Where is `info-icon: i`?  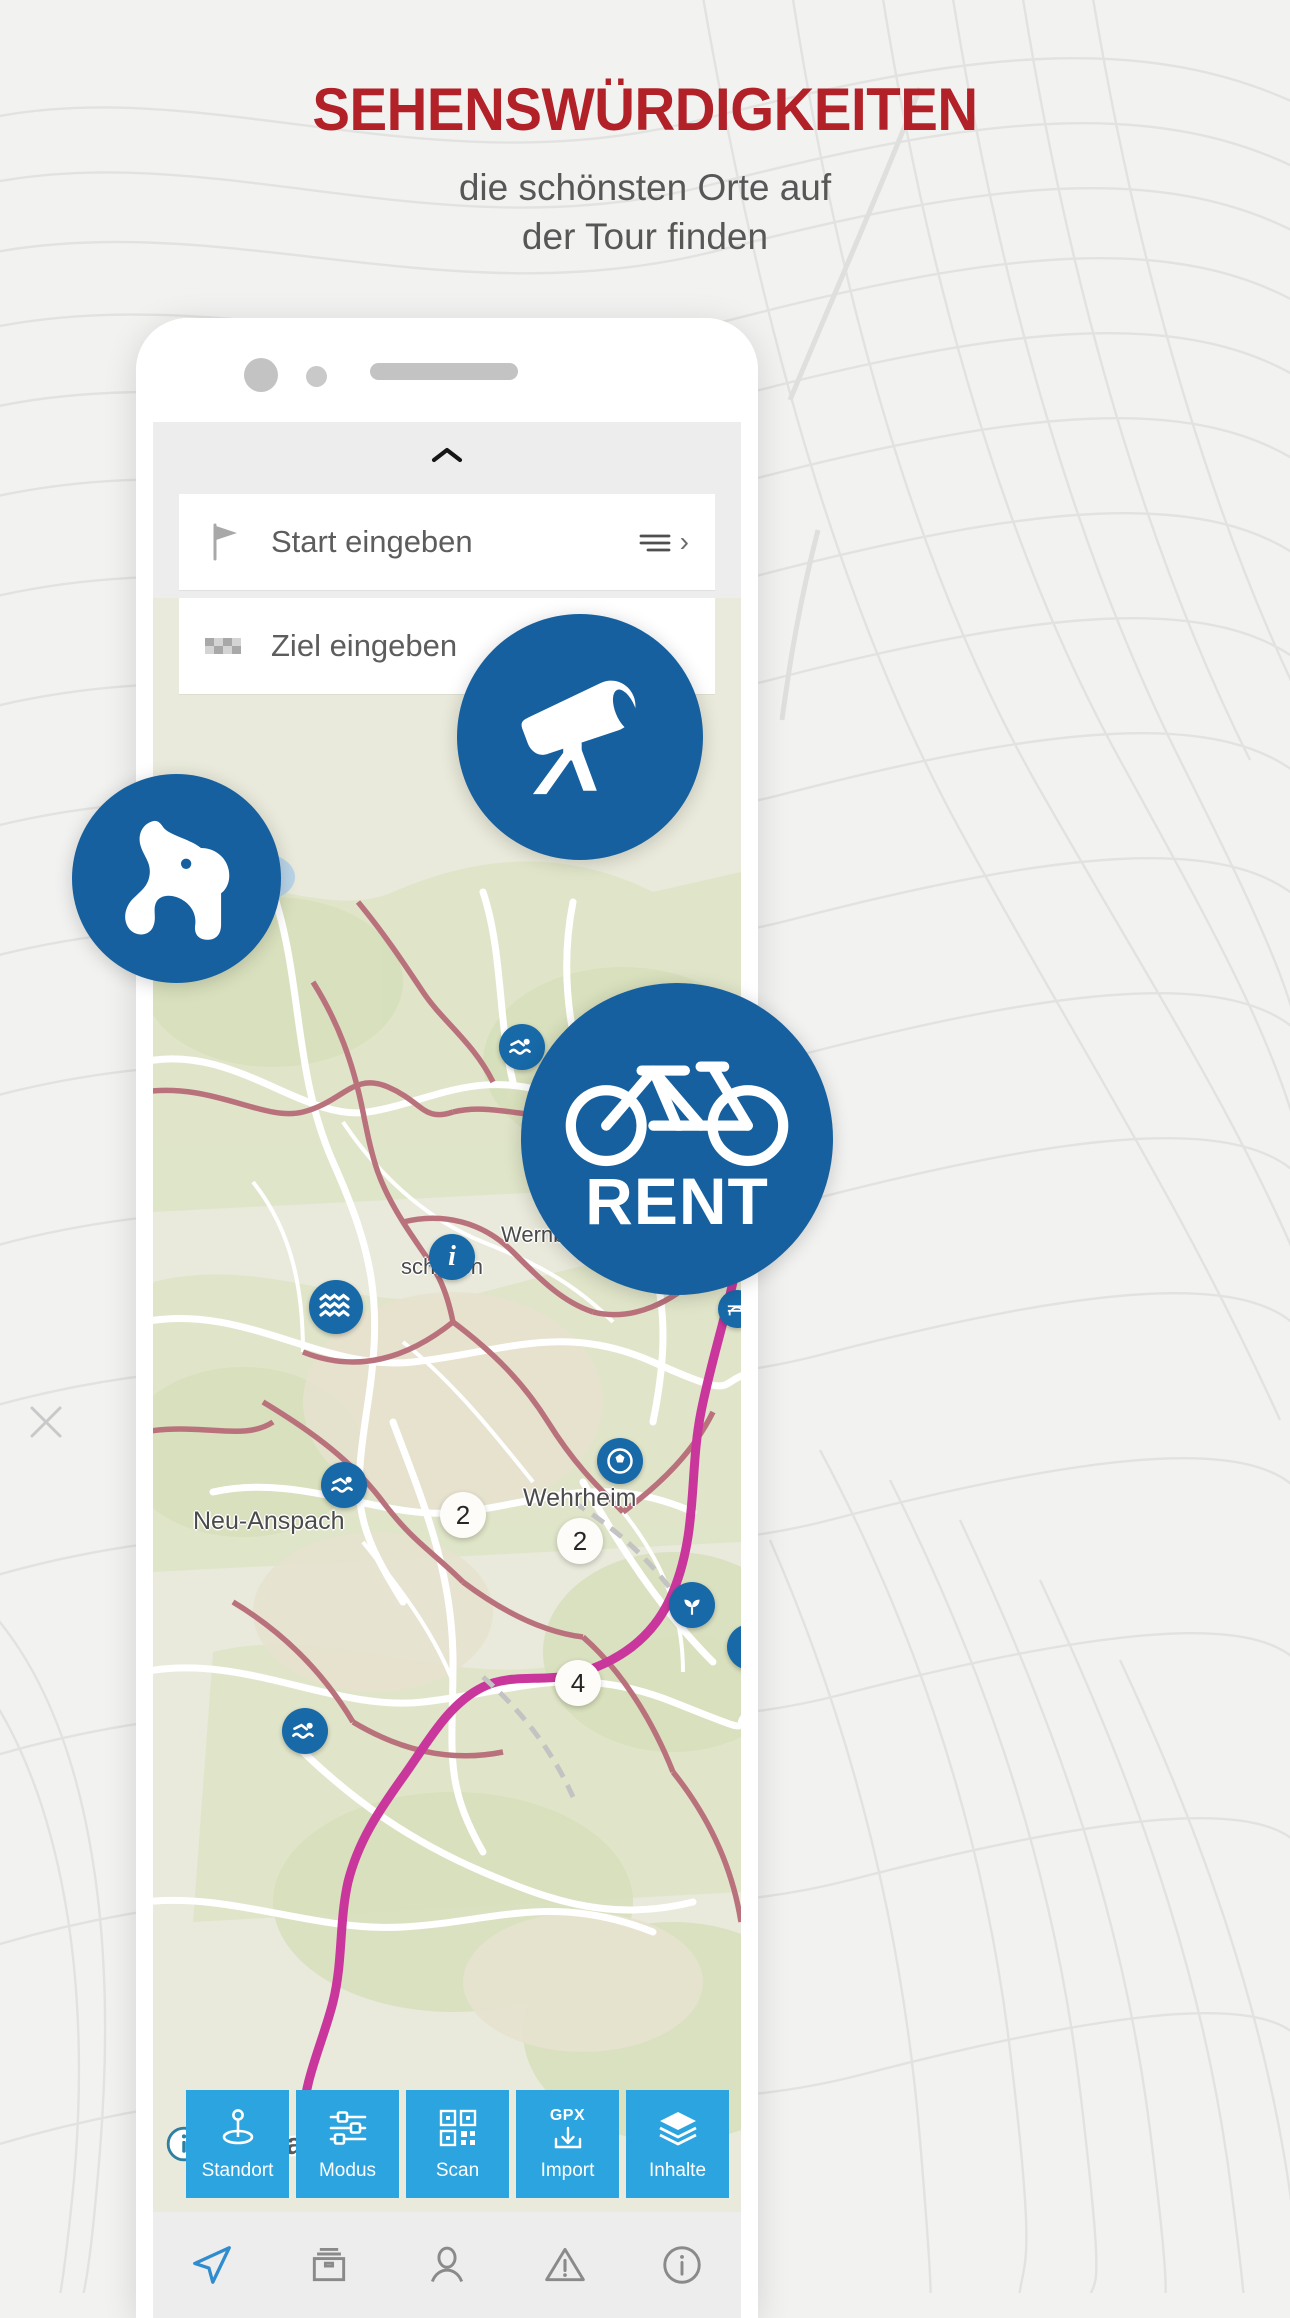
info-icon: i is located at coordinates (452, 1256).